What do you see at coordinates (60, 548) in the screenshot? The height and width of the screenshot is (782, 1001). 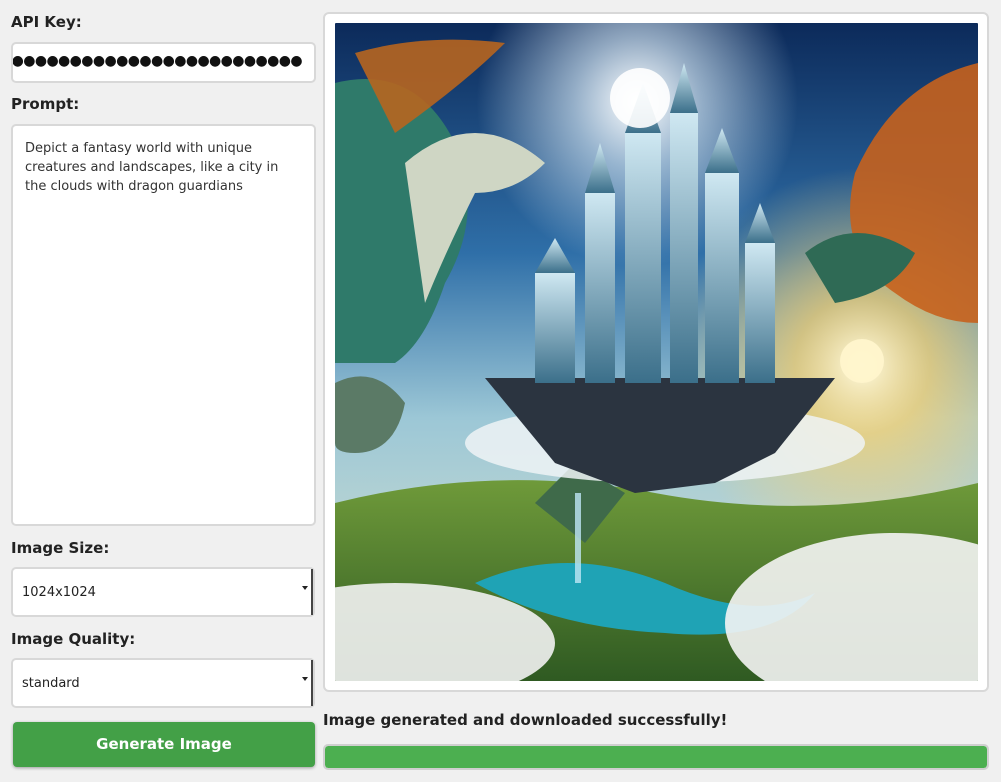 I see `image-size-label: Image Size:` at bounding box center [60, 548].